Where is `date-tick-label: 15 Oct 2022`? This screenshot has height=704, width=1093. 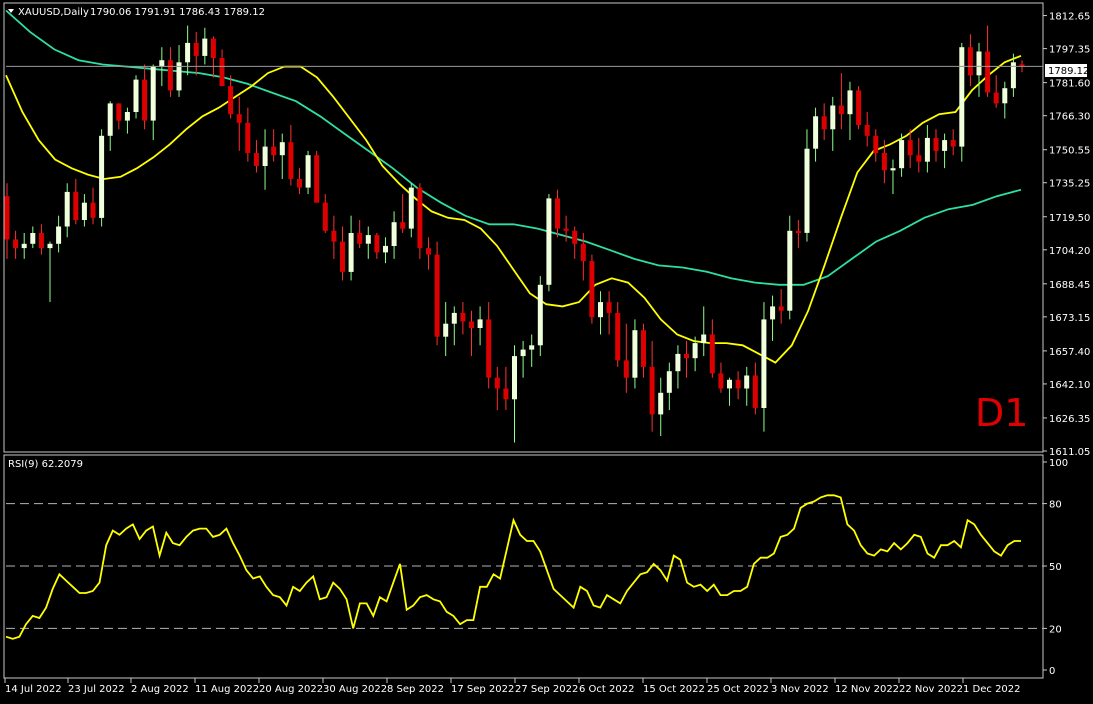
date-tick-label: 15 Oct 2022 is located at coordinates (674, 689).